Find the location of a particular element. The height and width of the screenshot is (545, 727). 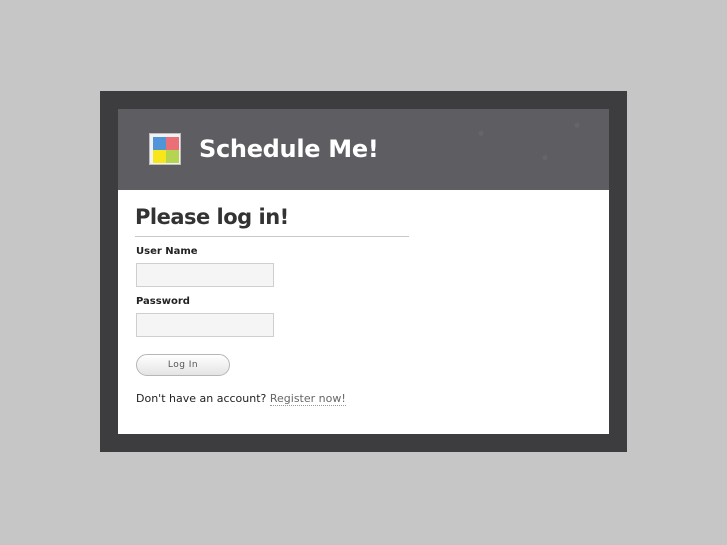

title-divider is located at coordinates (272, 236).